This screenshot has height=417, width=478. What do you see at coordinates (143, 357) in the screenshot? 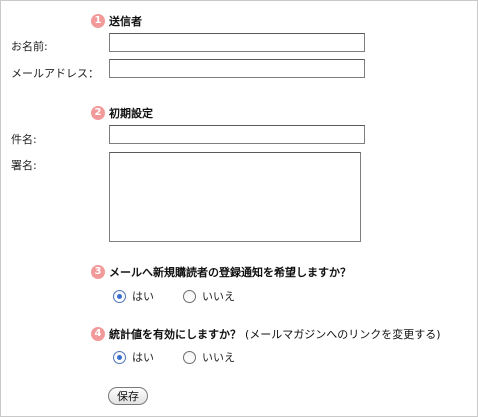
I see `stats-yes-label: はい` at bounding box center [143, 357].